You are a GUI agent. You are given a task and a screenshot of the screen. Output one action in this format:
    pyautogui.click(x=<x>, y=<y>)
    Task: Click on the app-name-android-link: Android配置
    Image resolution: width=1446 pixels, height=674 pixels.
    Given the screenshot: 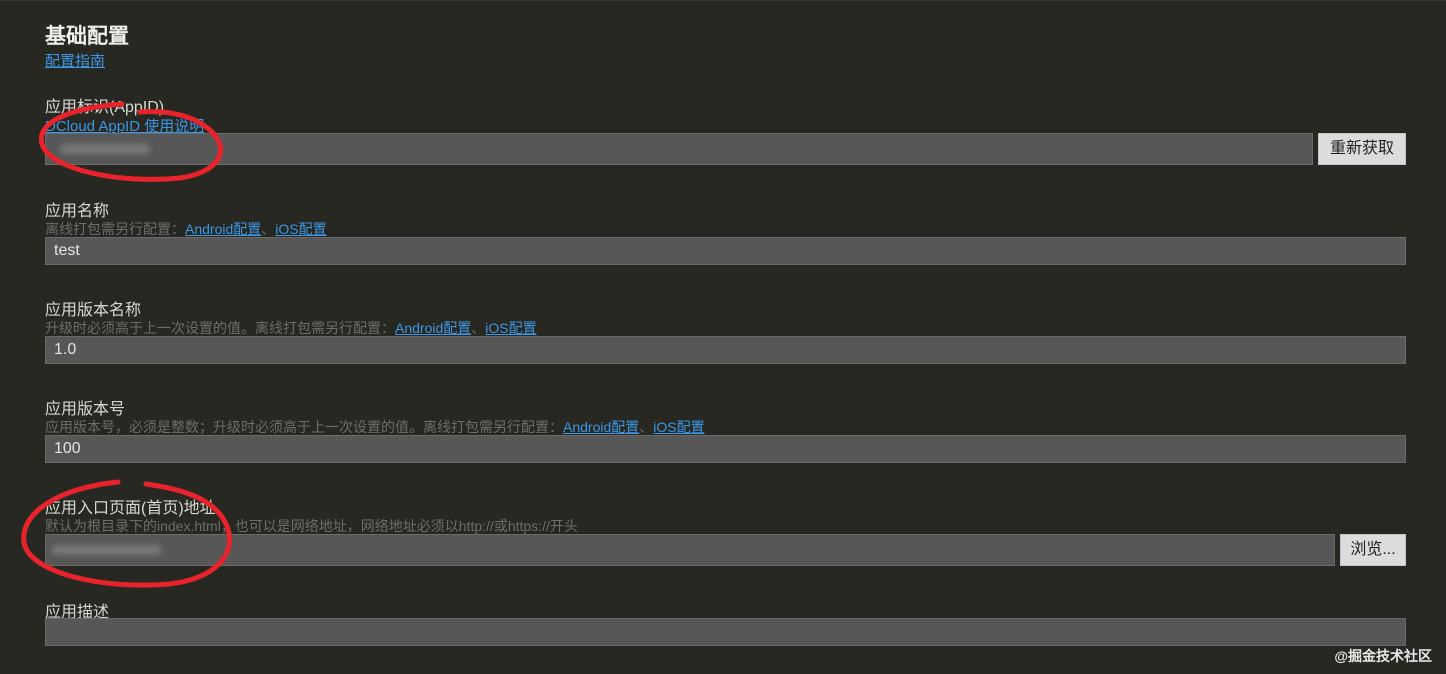 What is the action you would take?
    pyautogui.click(x=223, y=229)
    